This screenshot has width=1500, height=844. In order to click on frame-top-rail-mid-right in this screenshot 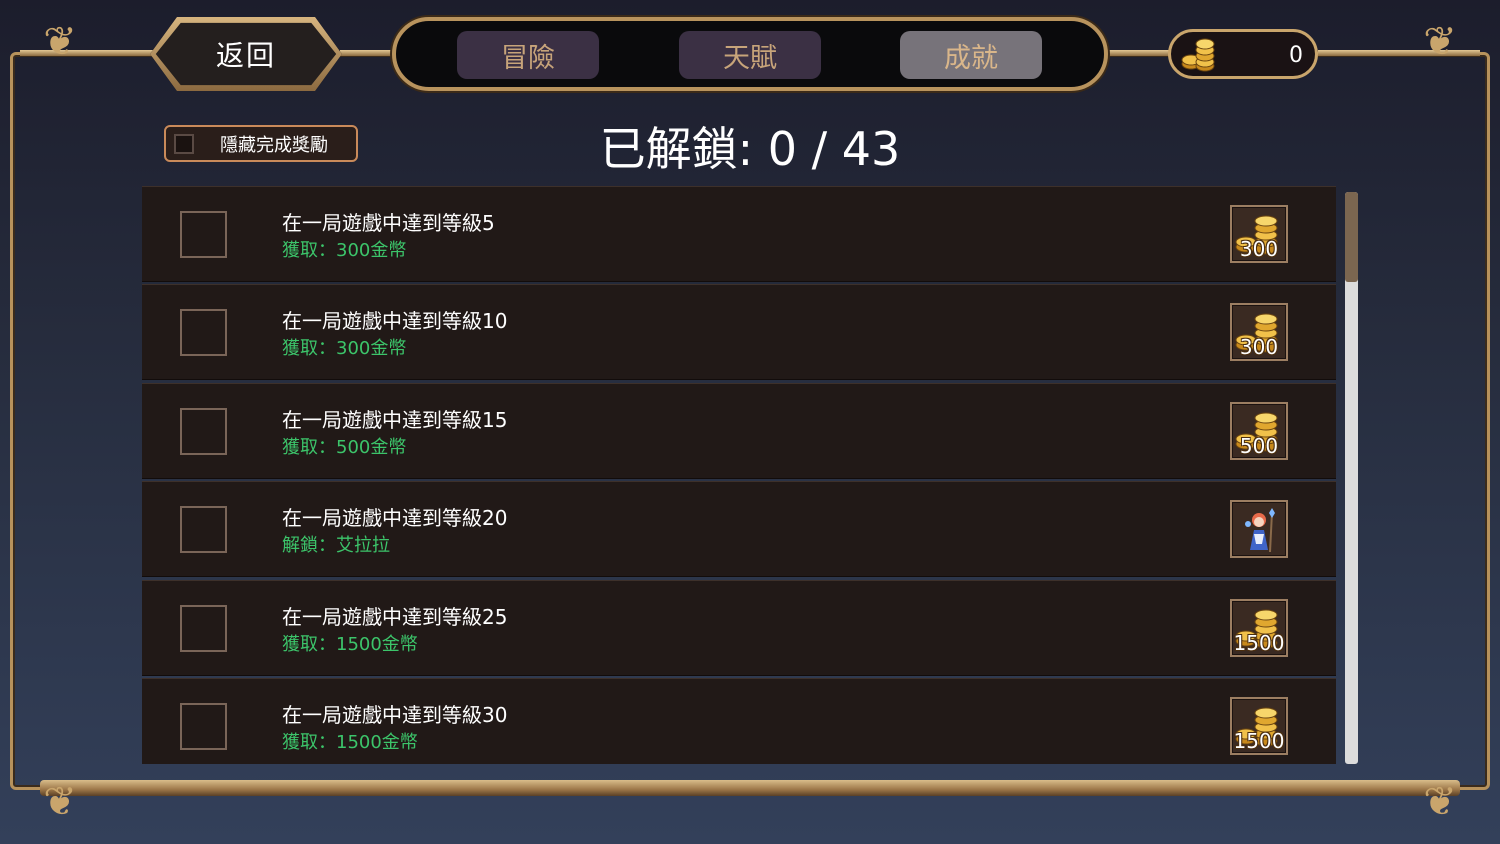, I will do `click(1137, 53)`.